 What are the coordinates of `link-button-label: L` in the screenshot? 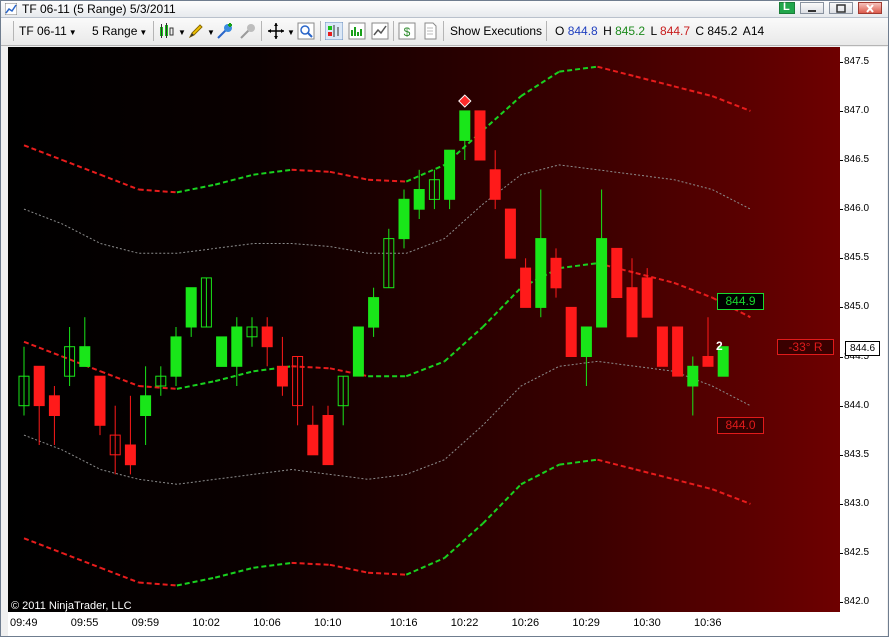 It's located at (786, 7).